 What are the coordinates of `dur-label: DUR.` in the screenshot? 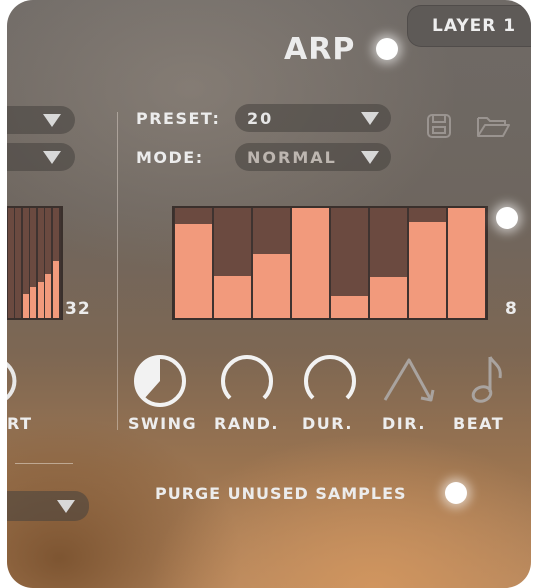 It's located at (327, 423).